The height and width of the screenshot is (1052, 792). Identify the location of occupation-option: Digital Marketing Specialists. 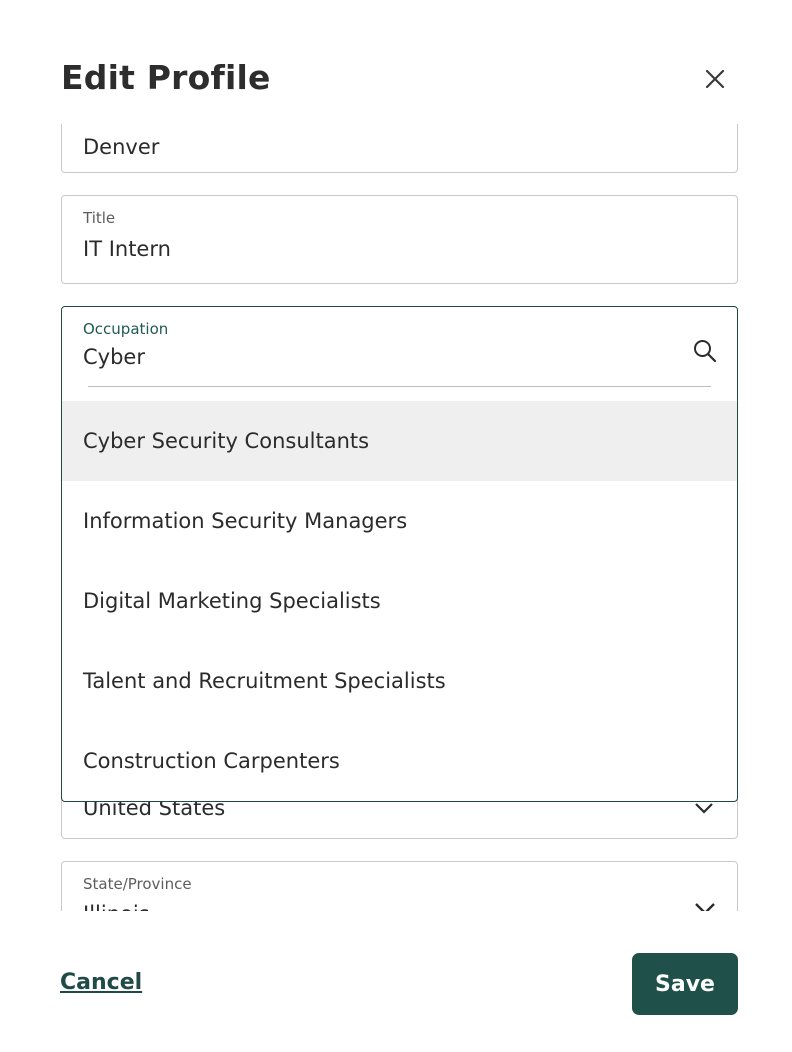
(399, 601).